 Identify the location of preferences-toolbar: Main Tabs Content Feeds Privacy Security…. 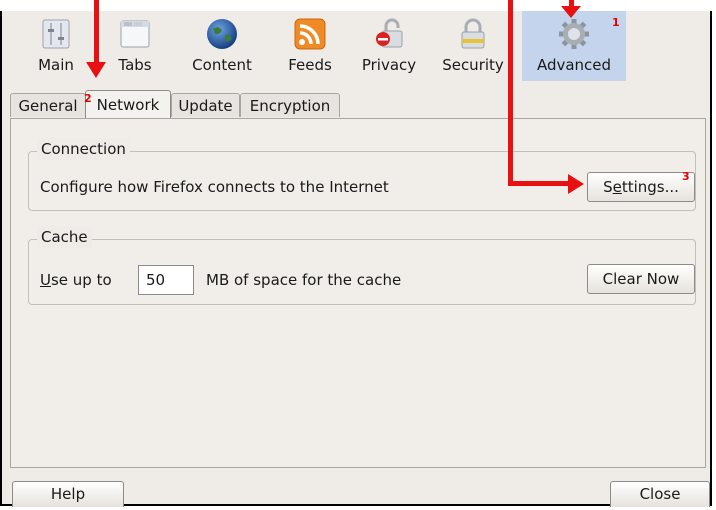
(357, 47).